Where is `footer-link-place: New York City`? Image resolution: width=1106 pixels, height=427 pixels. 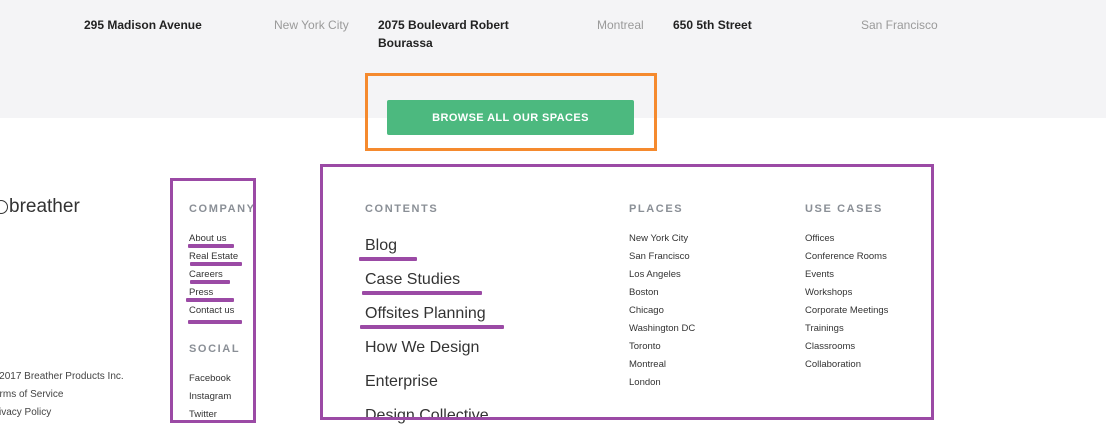
footer-link-place: New York City is located at coordinates (658, 238).